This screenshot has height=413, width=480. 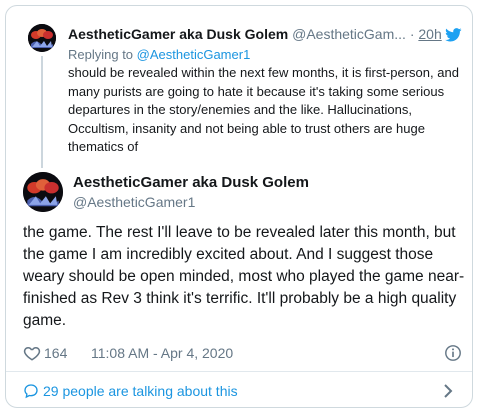 What do you see at coordinates (453, 35) in the screenshot?
I see `twitter-bird-icon` at bounding box center [453, 35].